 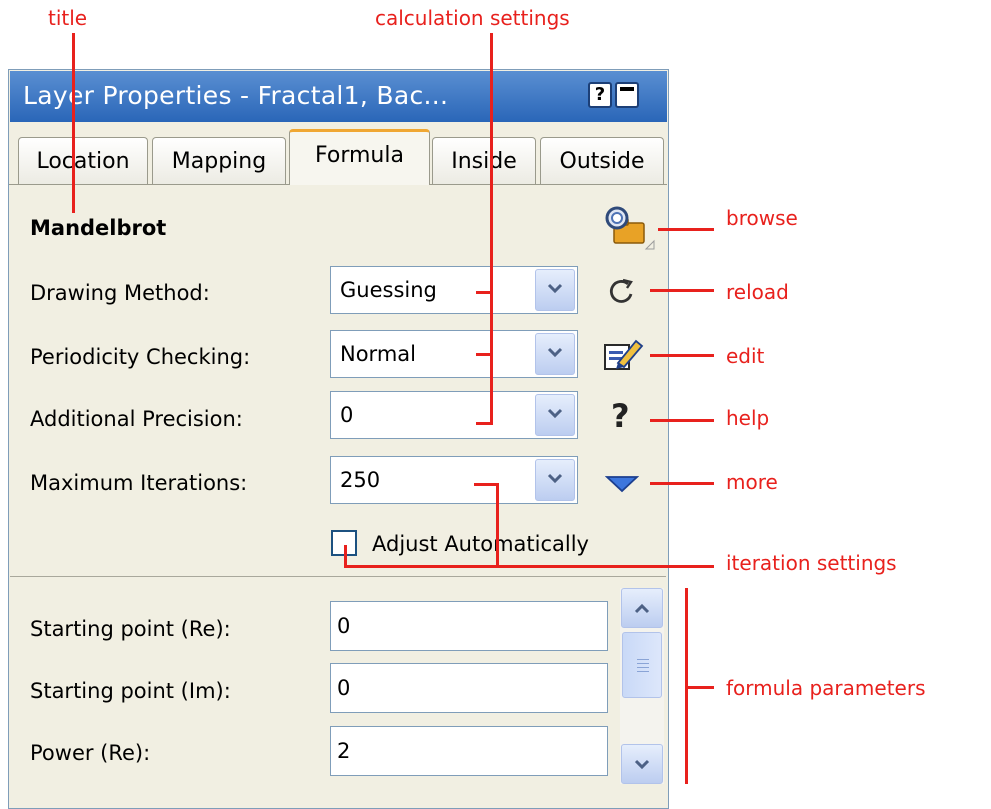 What do you see at coordinates (682, 355) in the screenshot?
I see `leader-line-edit` at bounding box center [682, 355].